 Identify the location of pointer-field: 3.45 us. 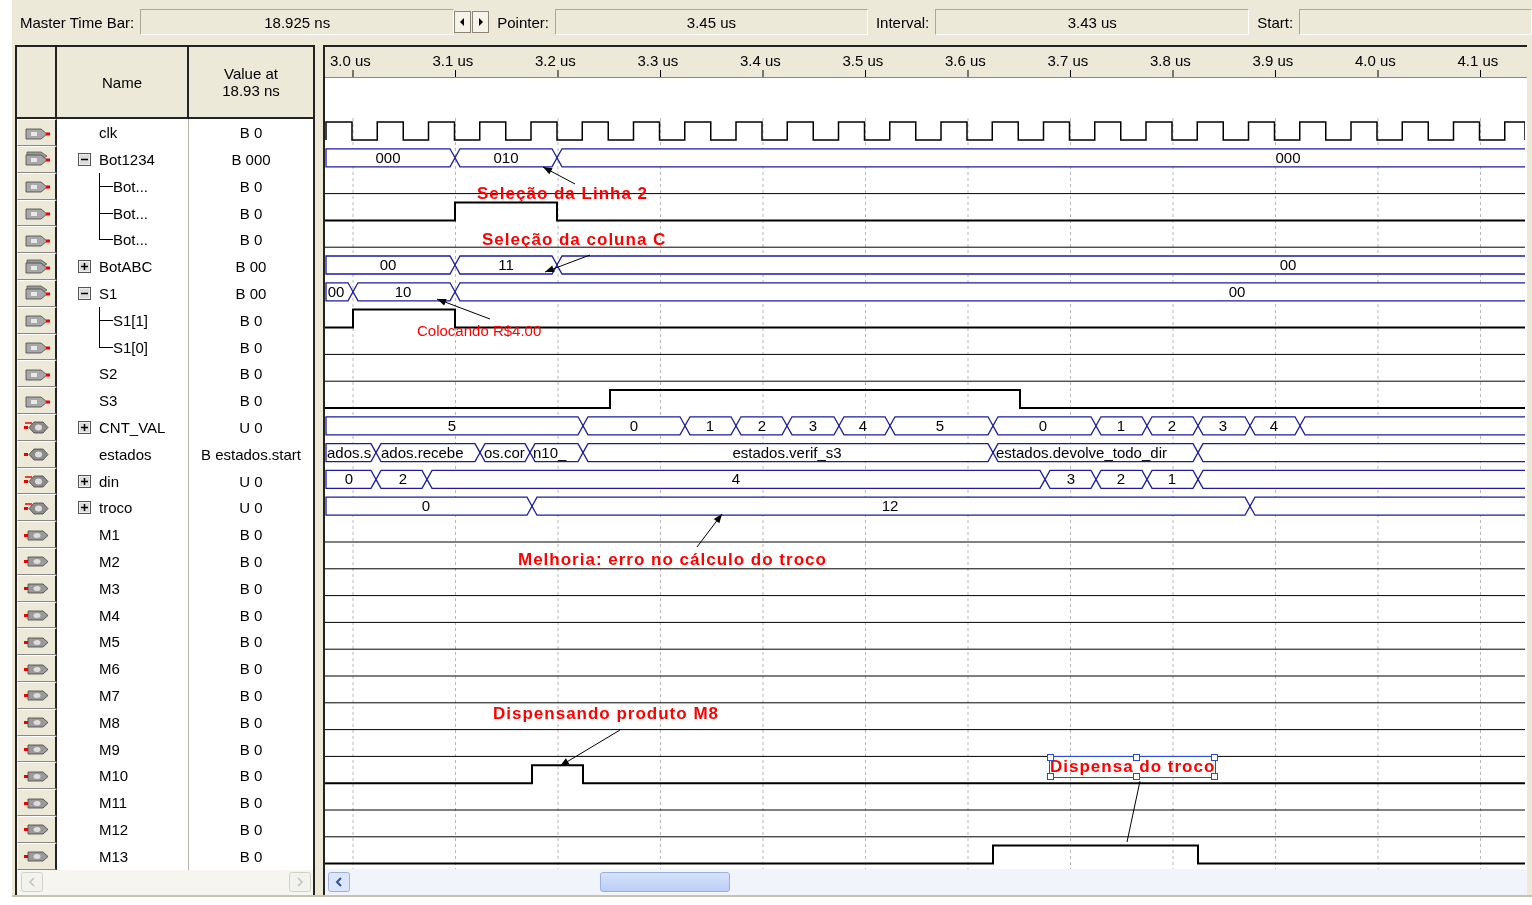
(711, 22).